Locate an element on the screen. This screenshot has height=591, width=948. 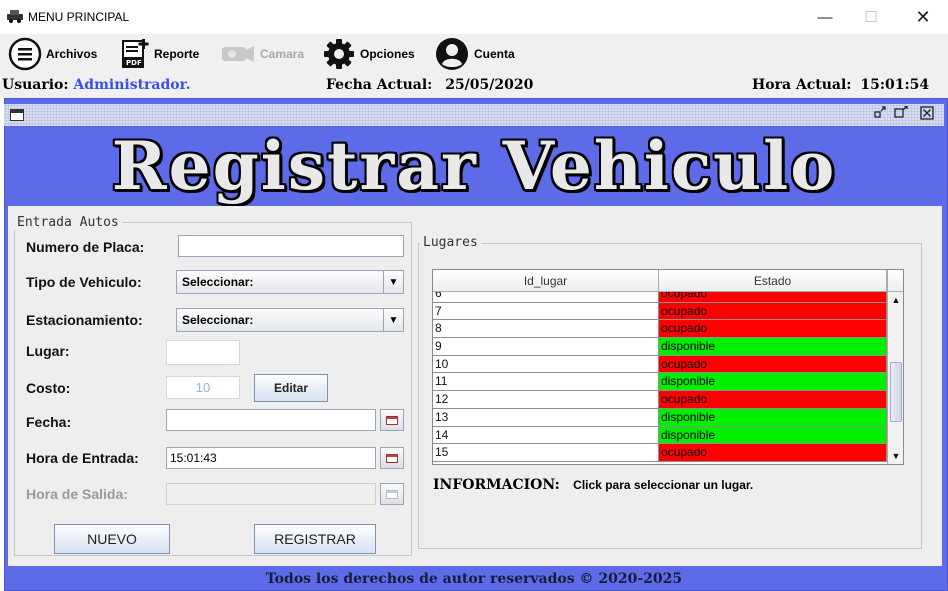
cell-id-lugar: 15 is located at coordinates (546, 453).